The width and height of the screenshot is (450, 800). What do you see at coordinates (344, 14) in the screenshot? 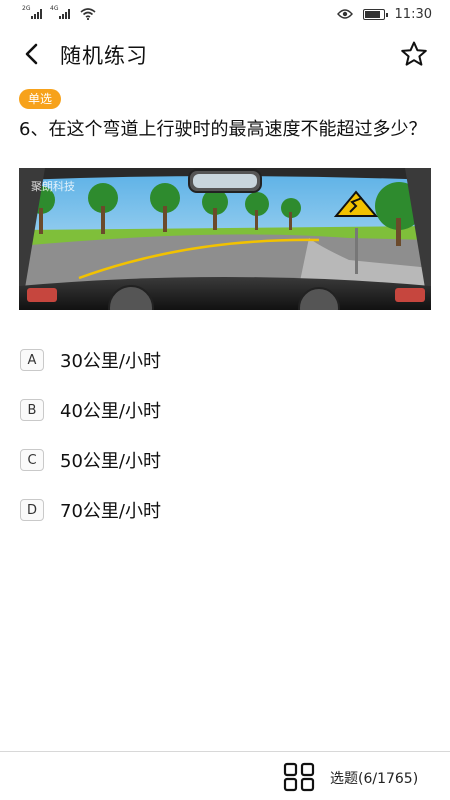
I see `eye-icon` at bounding box center [344, 14].